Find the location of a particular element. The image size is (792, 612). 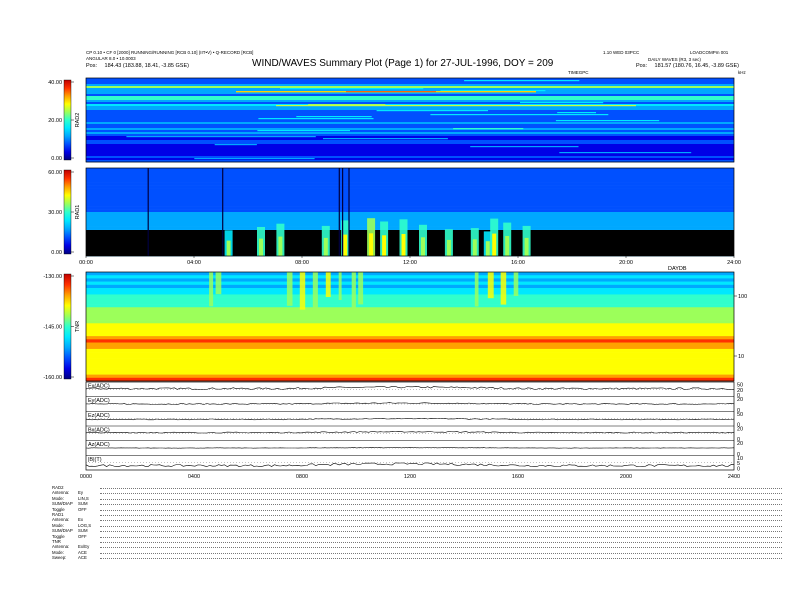

x-tick-label: 20:00 is located at coordinates (626, 263).